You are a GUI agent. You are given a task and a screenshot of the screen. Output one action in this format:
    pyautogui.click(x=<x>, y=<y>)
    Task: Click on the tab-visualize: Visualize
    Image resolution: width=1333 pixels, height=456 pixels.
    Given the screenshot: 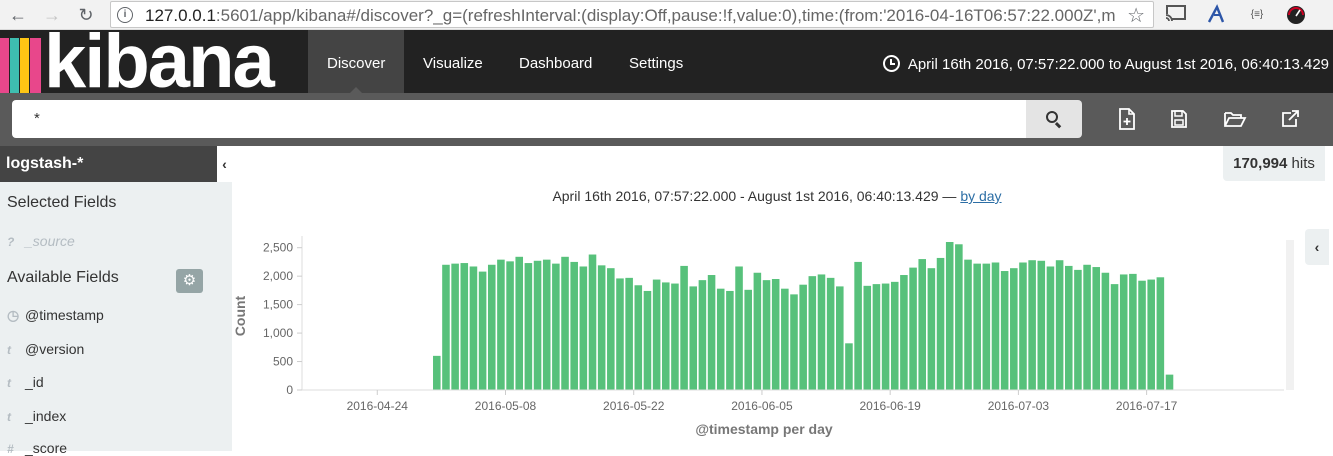 What is the action you would take?
    pyautogui.click(x=453, y=61)
    